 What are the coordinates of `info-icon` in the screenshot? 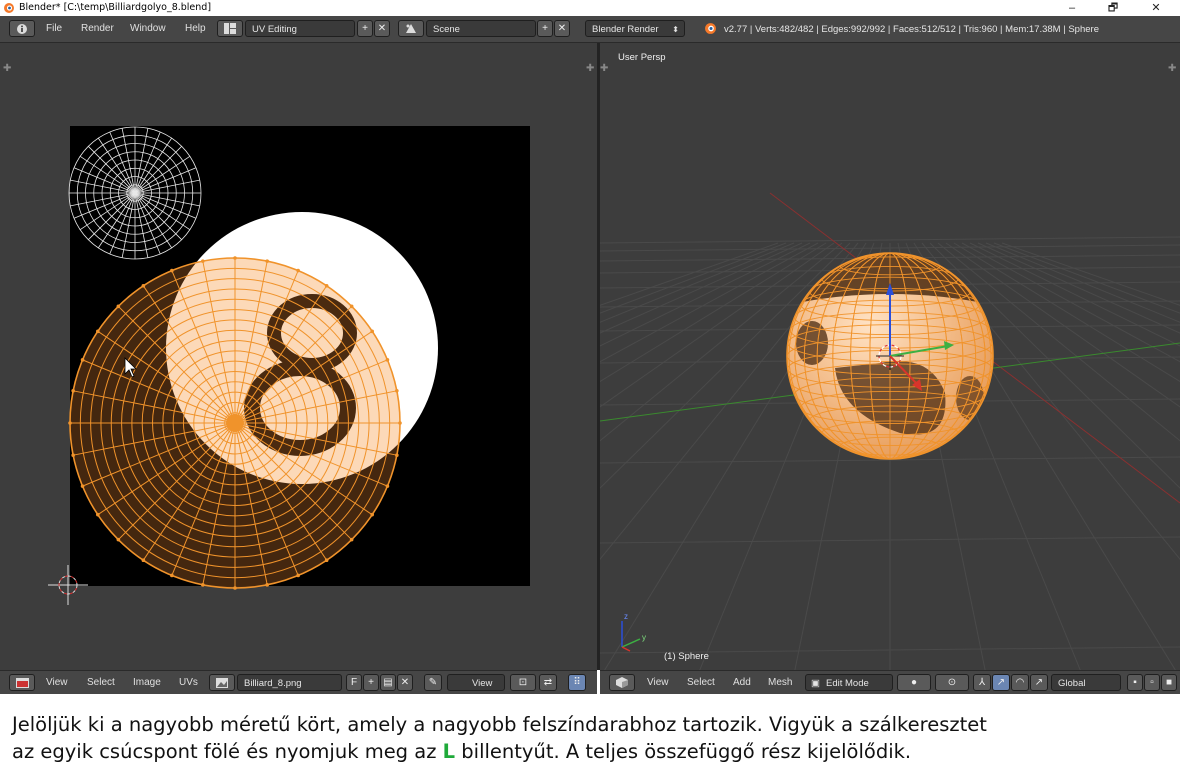 It's located at (22, 29).